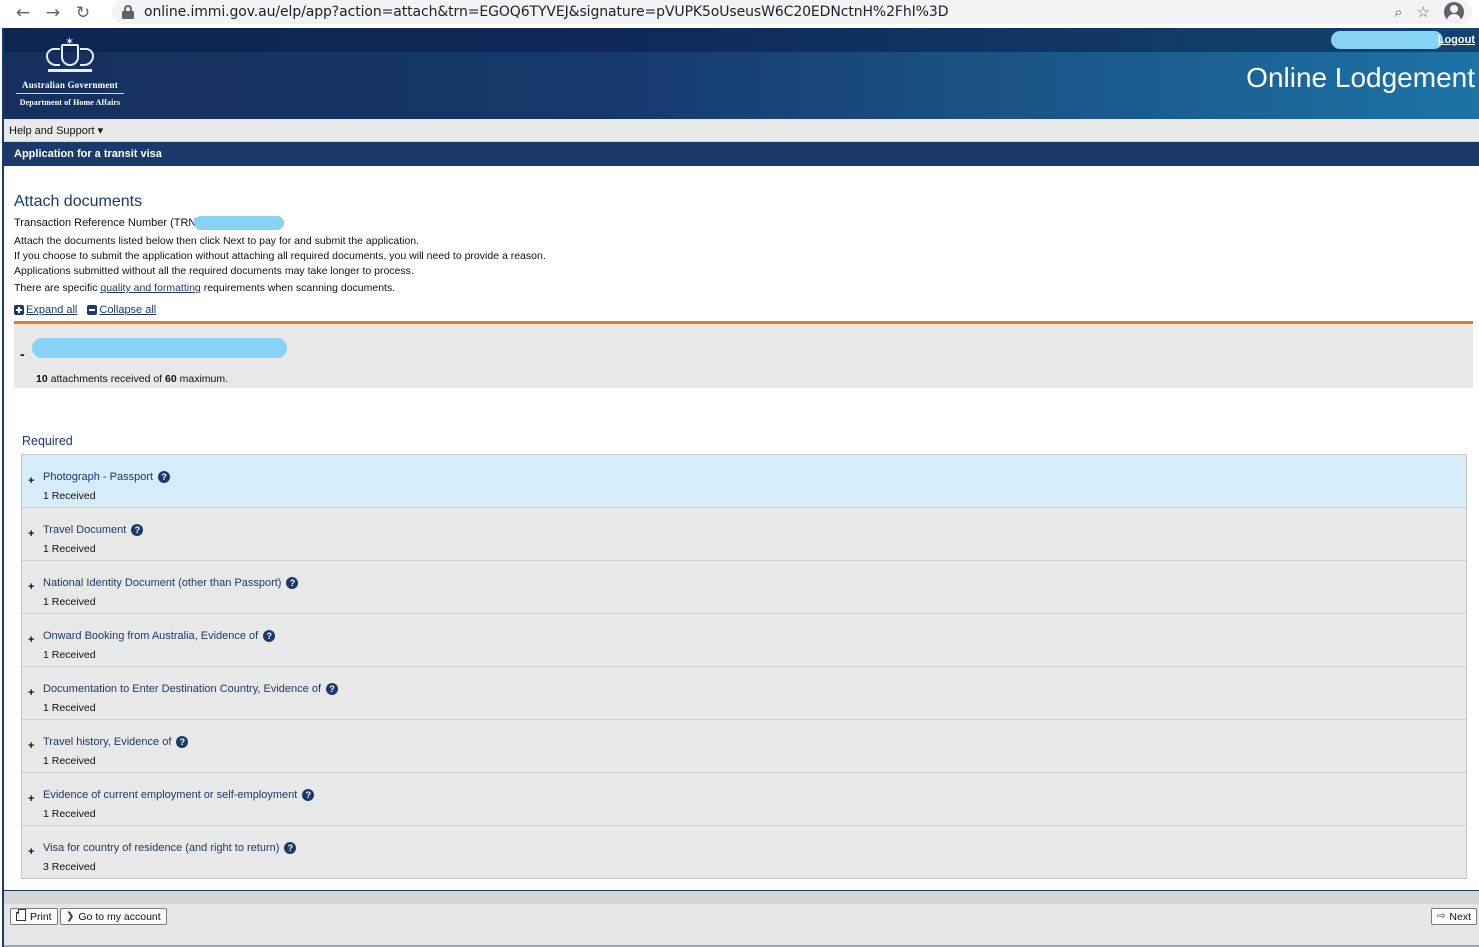 The width and height of the screenshot is (1479, 947). I want to click on menu-bar: Help and Support ▾, so click(741, 130).